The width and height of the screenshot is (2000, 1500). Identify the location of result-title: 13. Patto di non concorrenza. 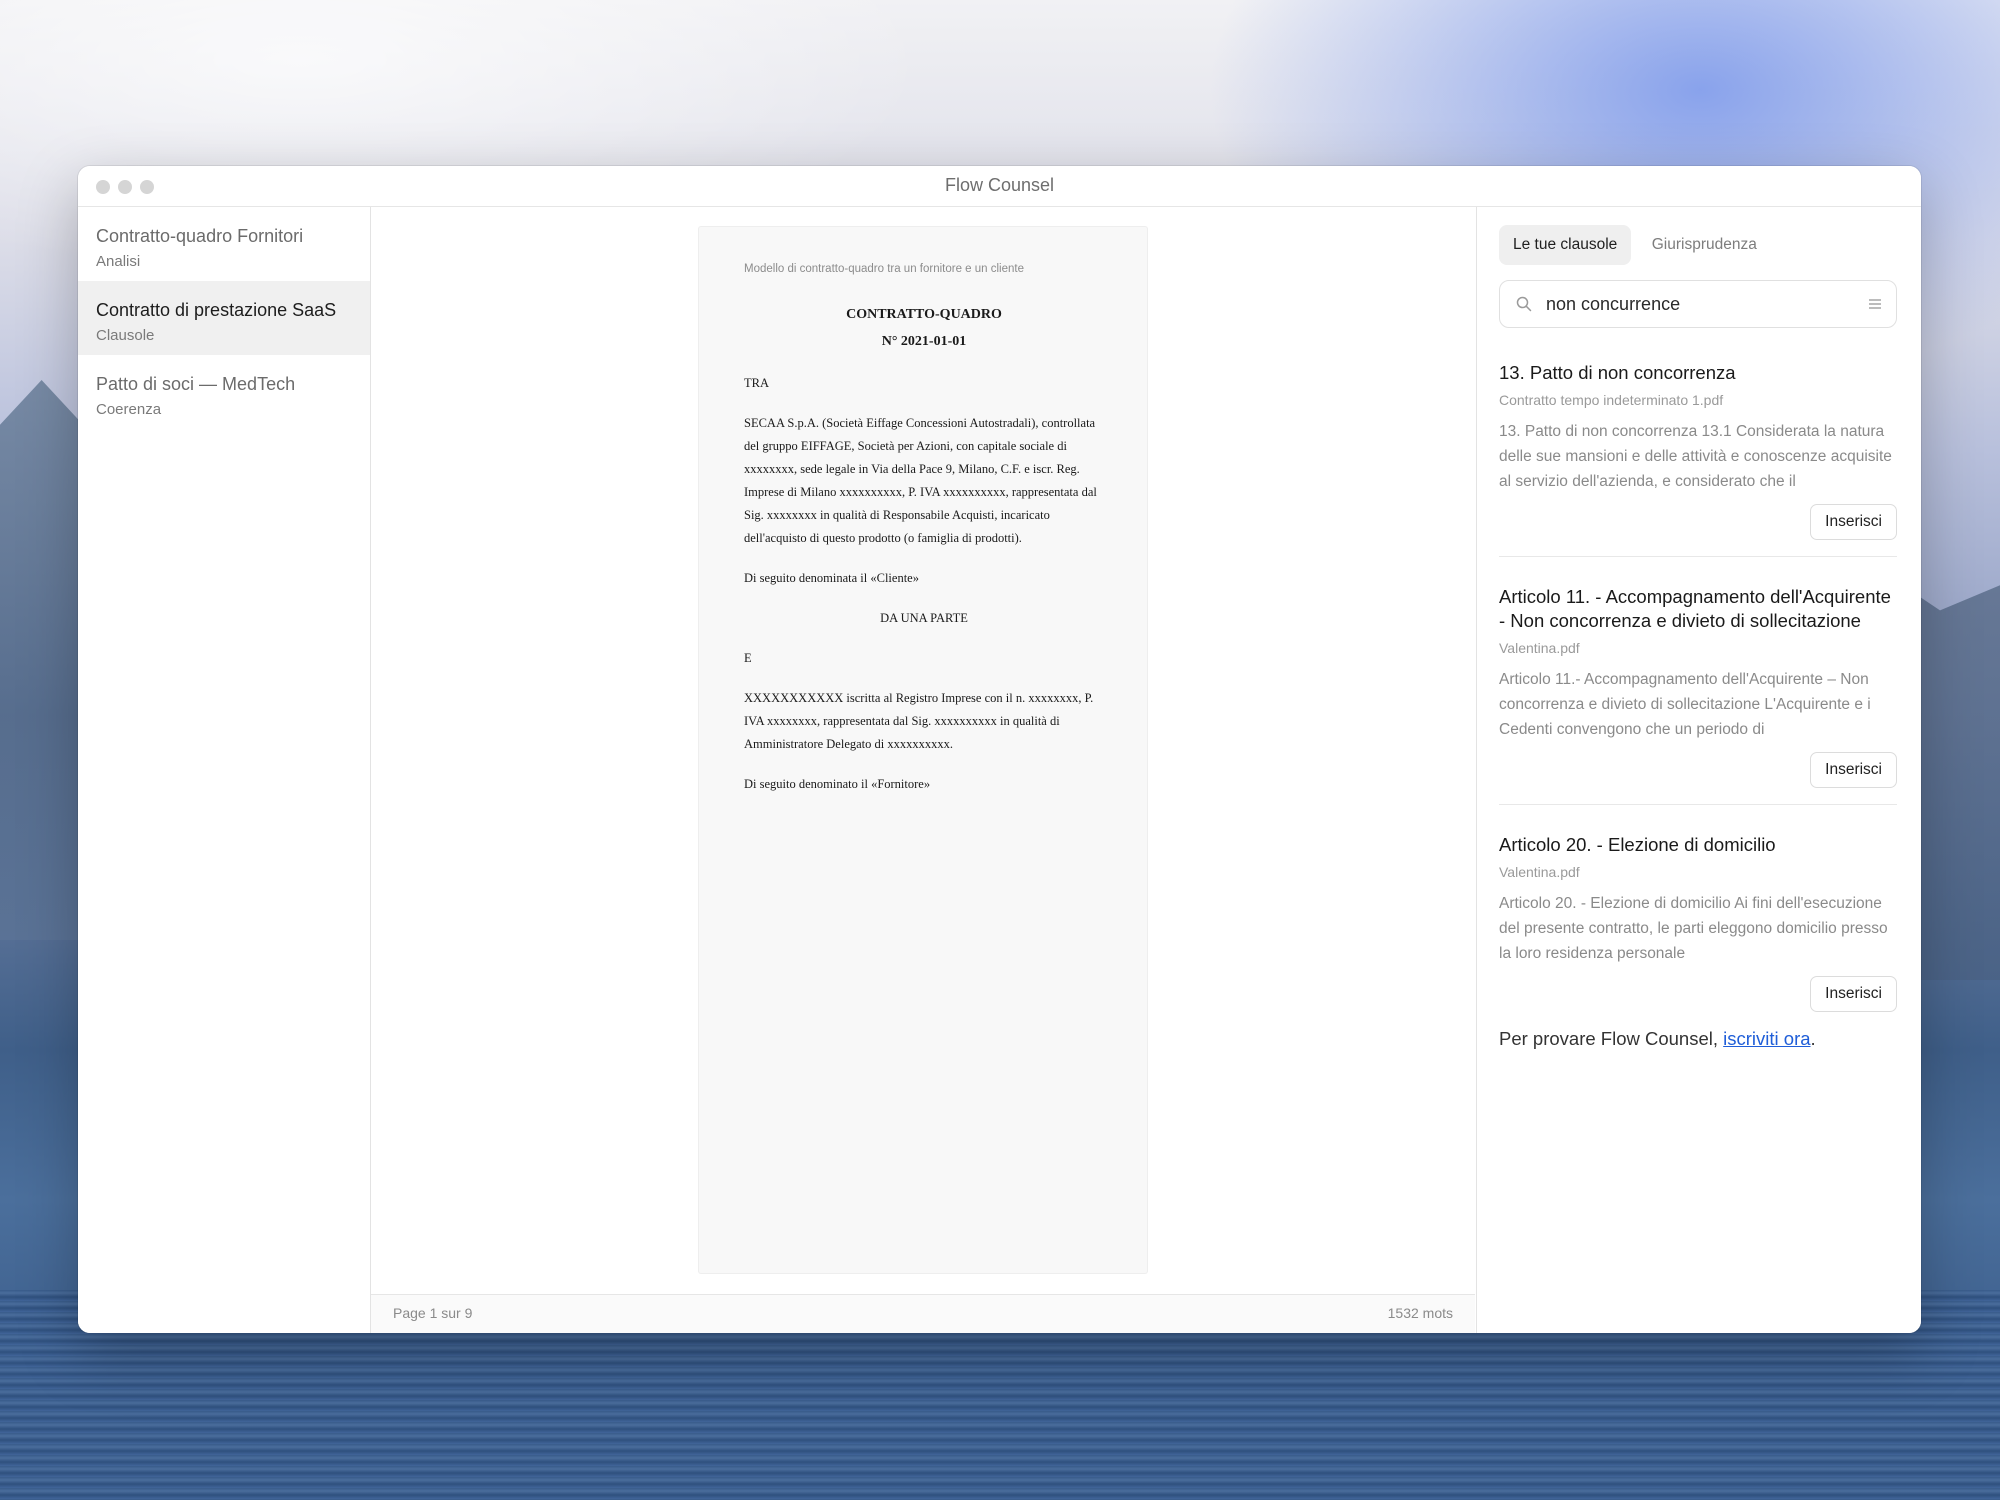
(1698, 373).